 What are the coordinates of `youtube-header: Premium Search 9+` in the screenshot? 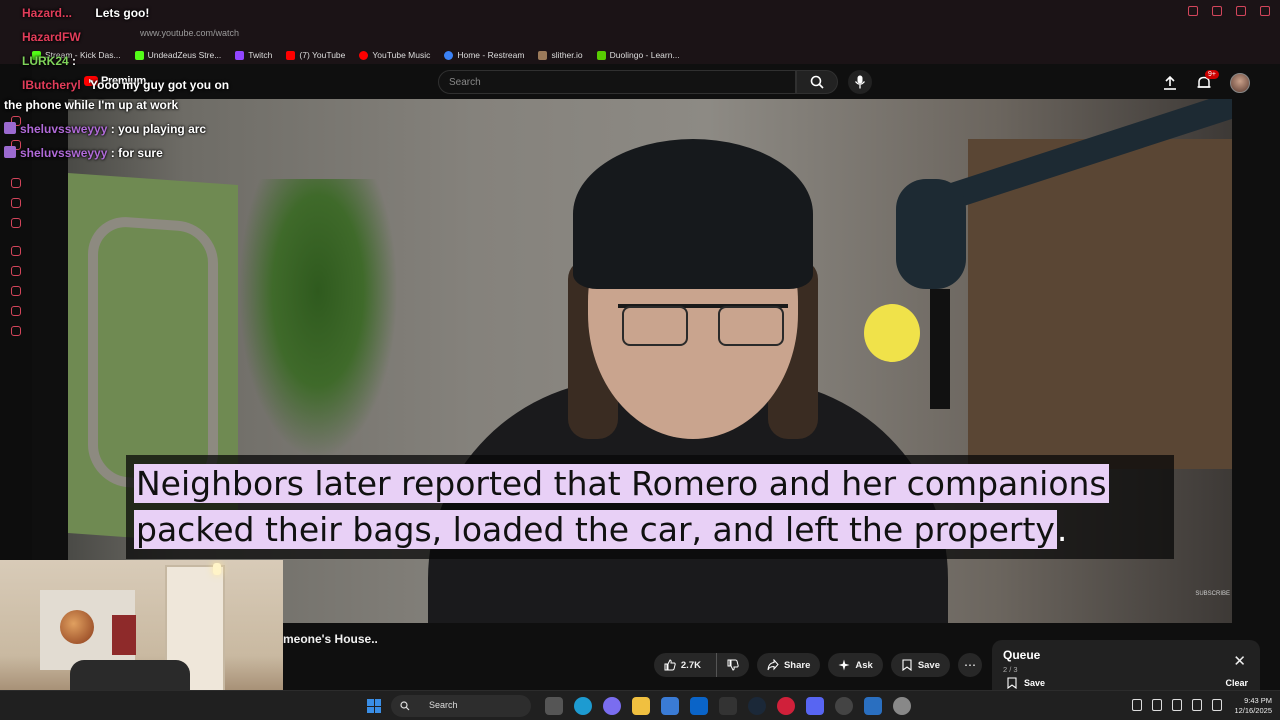 It's located at (656, 82).